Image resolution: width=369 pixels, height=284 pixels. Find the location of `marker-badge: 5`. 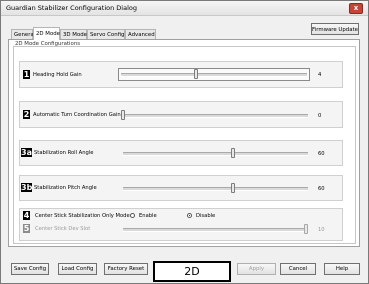

marker-badge: 5 is located at coordinates (26, 228).